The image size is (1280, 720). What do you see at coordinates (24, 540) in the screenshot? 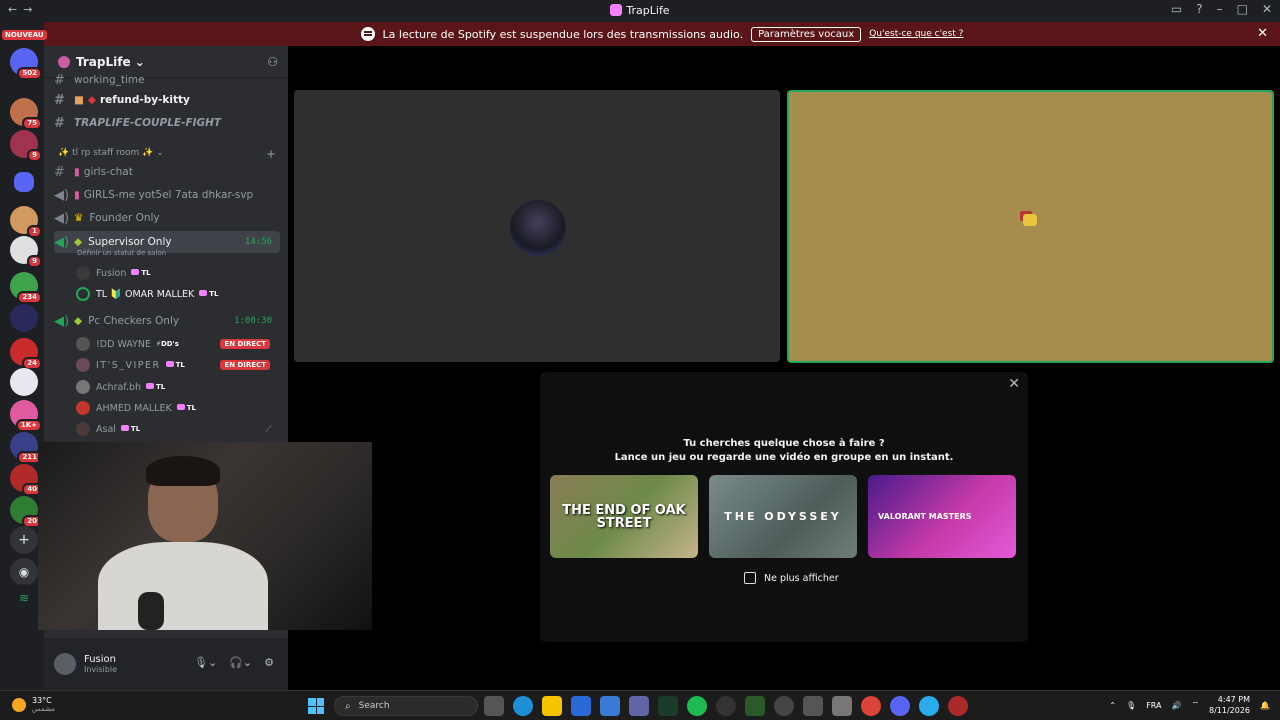
I see `add-server-icon: +` at bounding box center [24, 540].